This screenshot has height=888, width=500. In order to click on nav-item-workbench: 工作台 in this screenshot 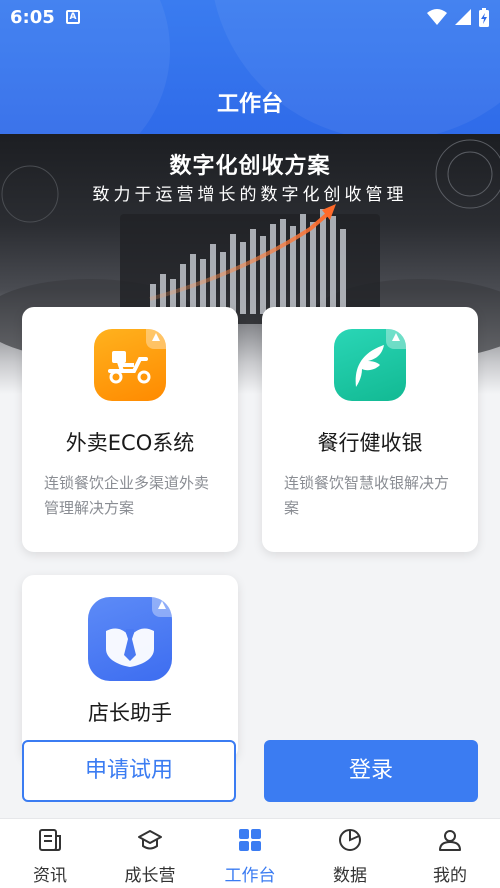, I will do `click(250, 853)`.